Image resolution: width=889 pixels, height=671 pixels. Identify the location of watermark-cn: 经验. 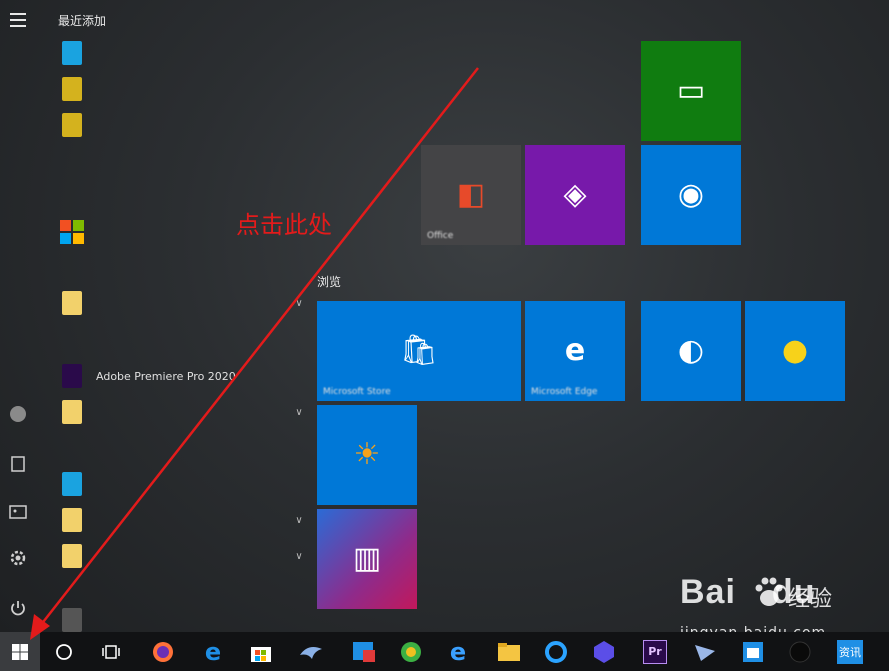
(810, 599).